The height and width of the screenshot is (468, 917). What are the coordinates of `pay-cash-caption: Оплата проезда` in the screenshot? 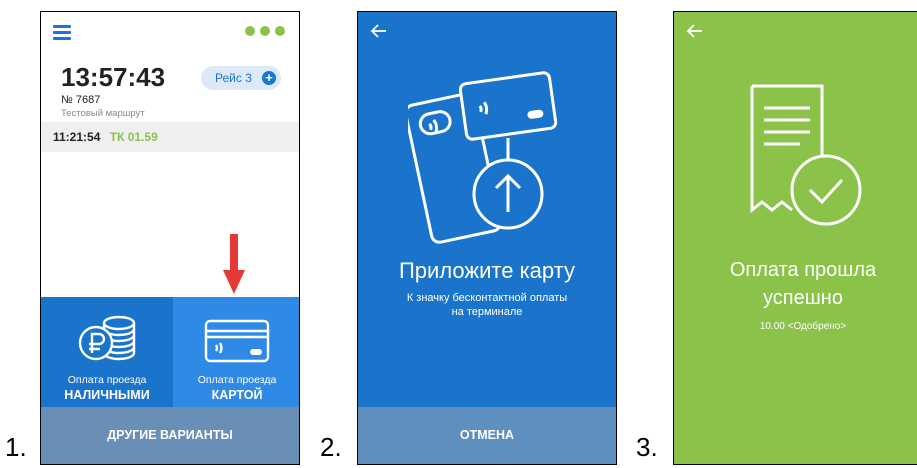 It's located at (107, 380).